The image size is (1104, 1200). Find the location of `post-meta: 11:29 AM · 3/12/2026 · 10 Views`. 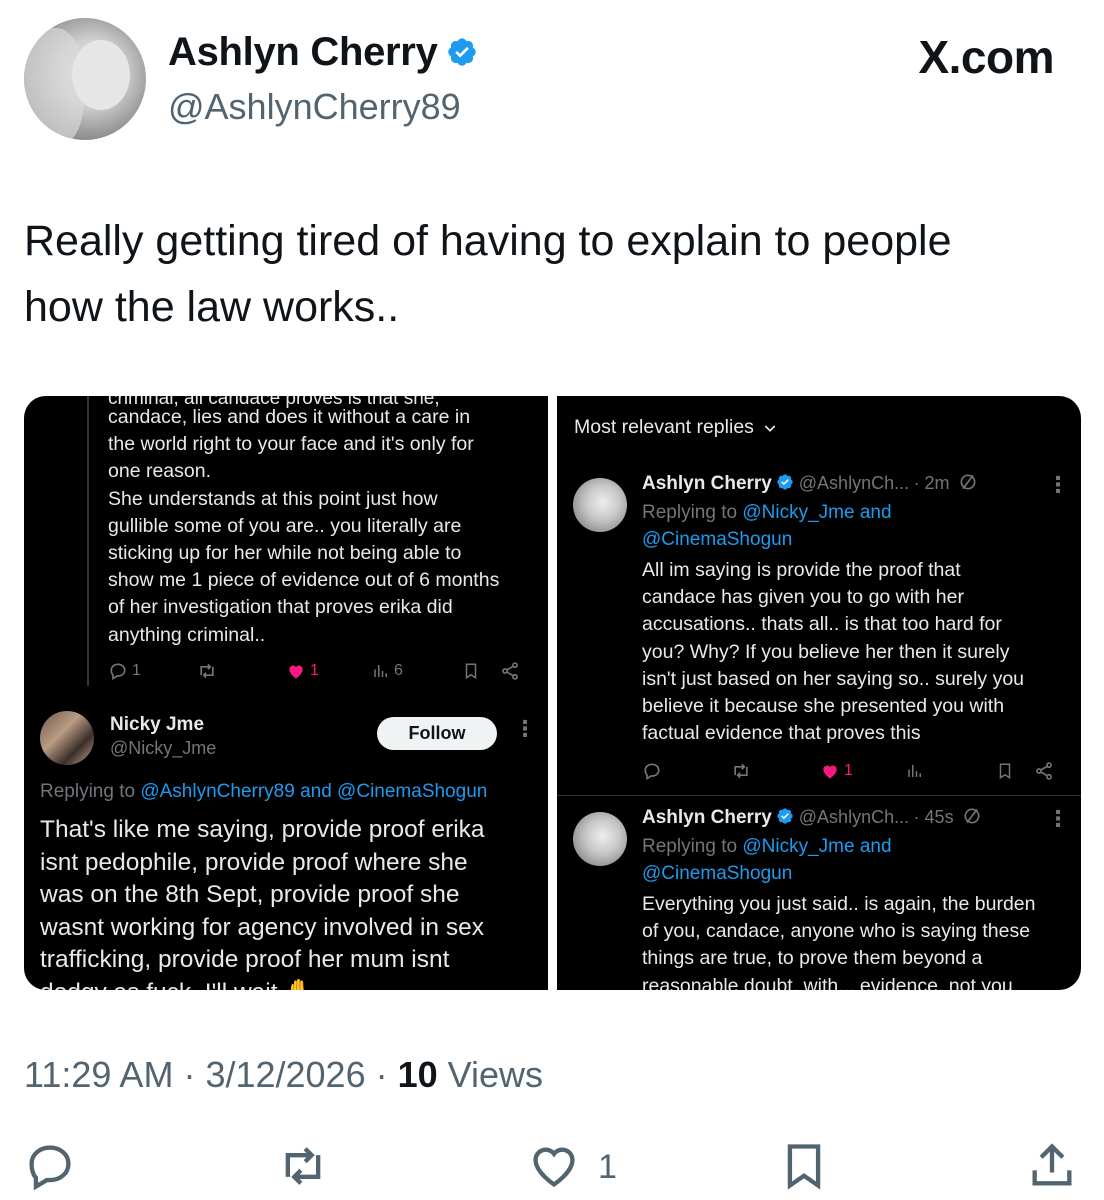

post-meta: 11:29 AM · 3/12/2026 · 10 Views is located at coordinates (283, 1075).